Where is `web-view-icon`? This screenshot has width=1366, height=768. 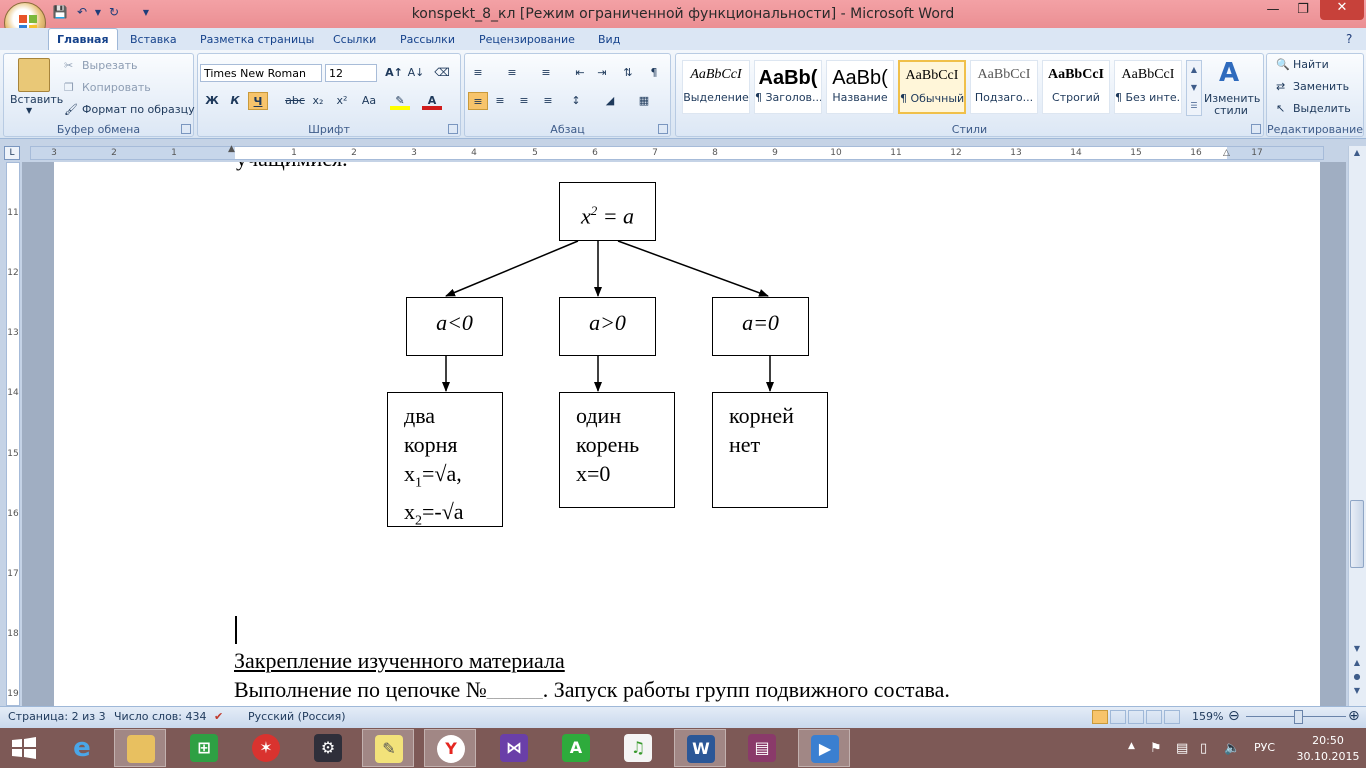 web-view-icon is located at coordinates (1136, 717).